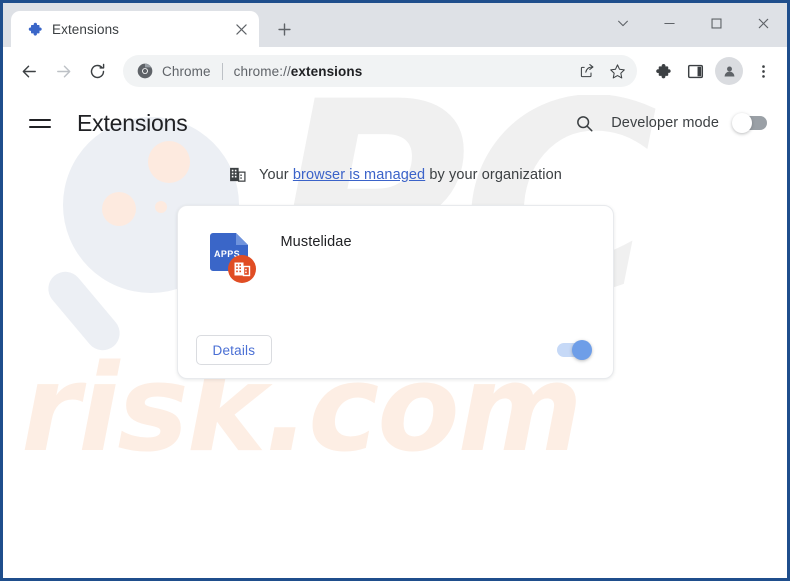 The height and width of the screenshot is (581, 790). I want to click on hamburger-menu-icon, so click(42, 123).